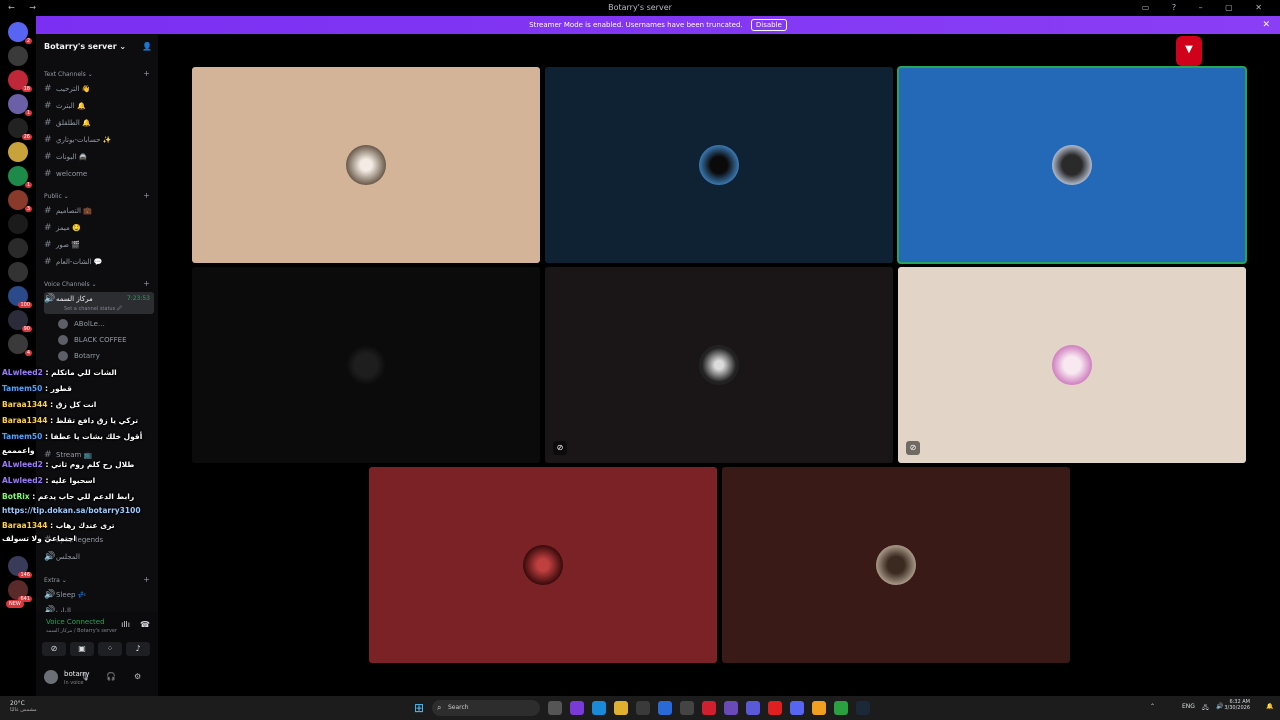  I want to click on window-title: Botarry's server, so click(640, 7).